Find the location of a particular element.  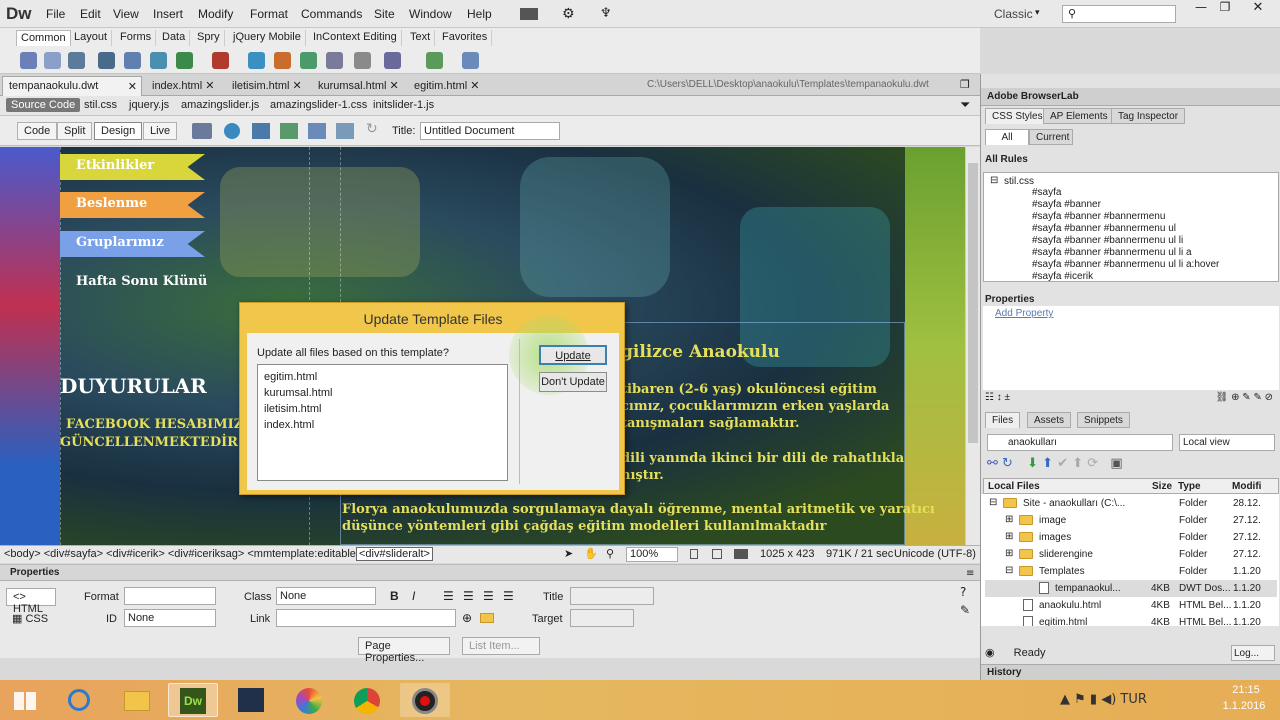

doc-tab-egitim: egitim.html ✕ is located at coordinates (446, 86).